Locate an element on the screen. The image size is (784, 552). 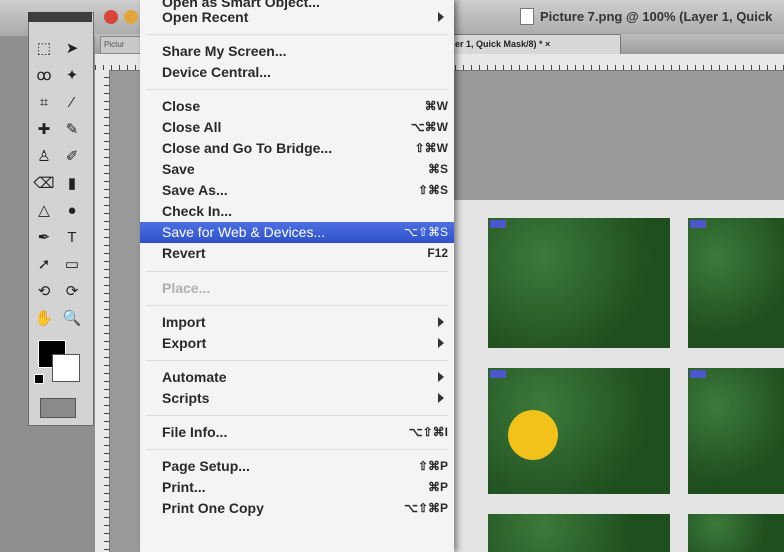
background-color-swatch is located at coordinates (66, 368).